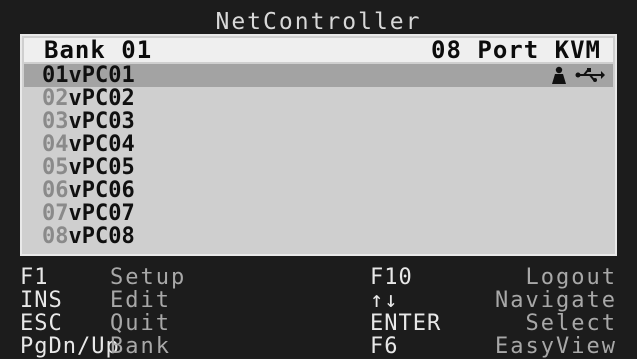 The width and height of the screenshot is (637, 359). Describe the element at coordinates (318, 50) in the screenshot. I see `bank-header: Bank 01 08 Port KVM` at that location.